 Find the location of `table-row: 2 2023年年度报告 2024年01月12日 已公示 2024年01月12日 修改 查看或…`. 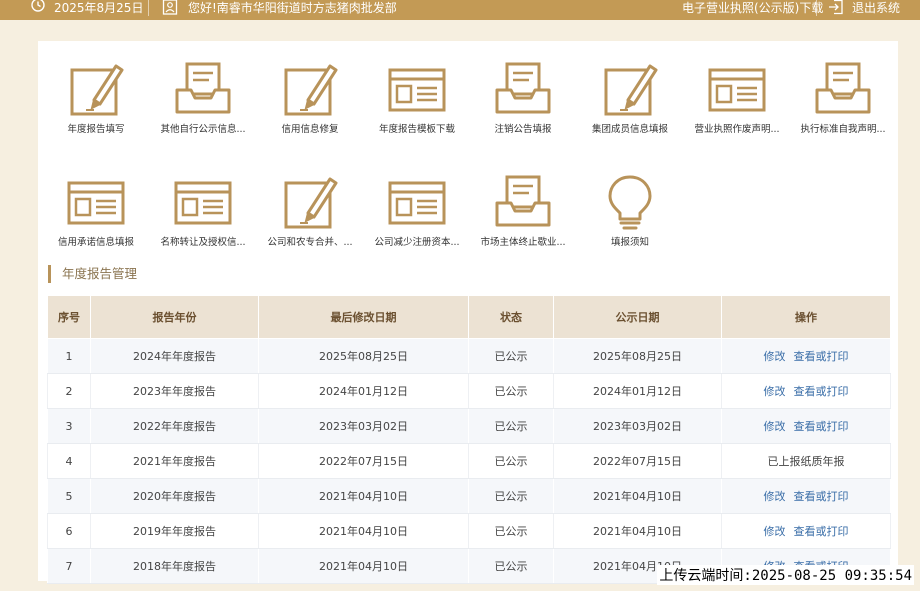

table-row: 2 2023年年度报告 2024年01月12日 已公示 2024年01月12日 修改 查看或… is located at coordinates (469, 391).